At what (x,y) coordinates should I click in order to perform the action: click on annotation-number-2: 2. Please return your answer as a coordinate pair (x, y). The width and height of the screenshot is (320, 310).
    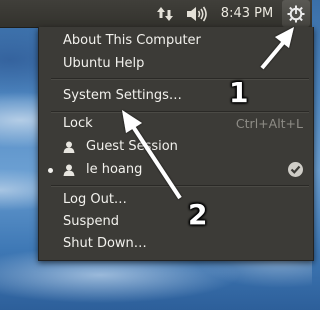
    Looking at the image, I should click on (198, 214).